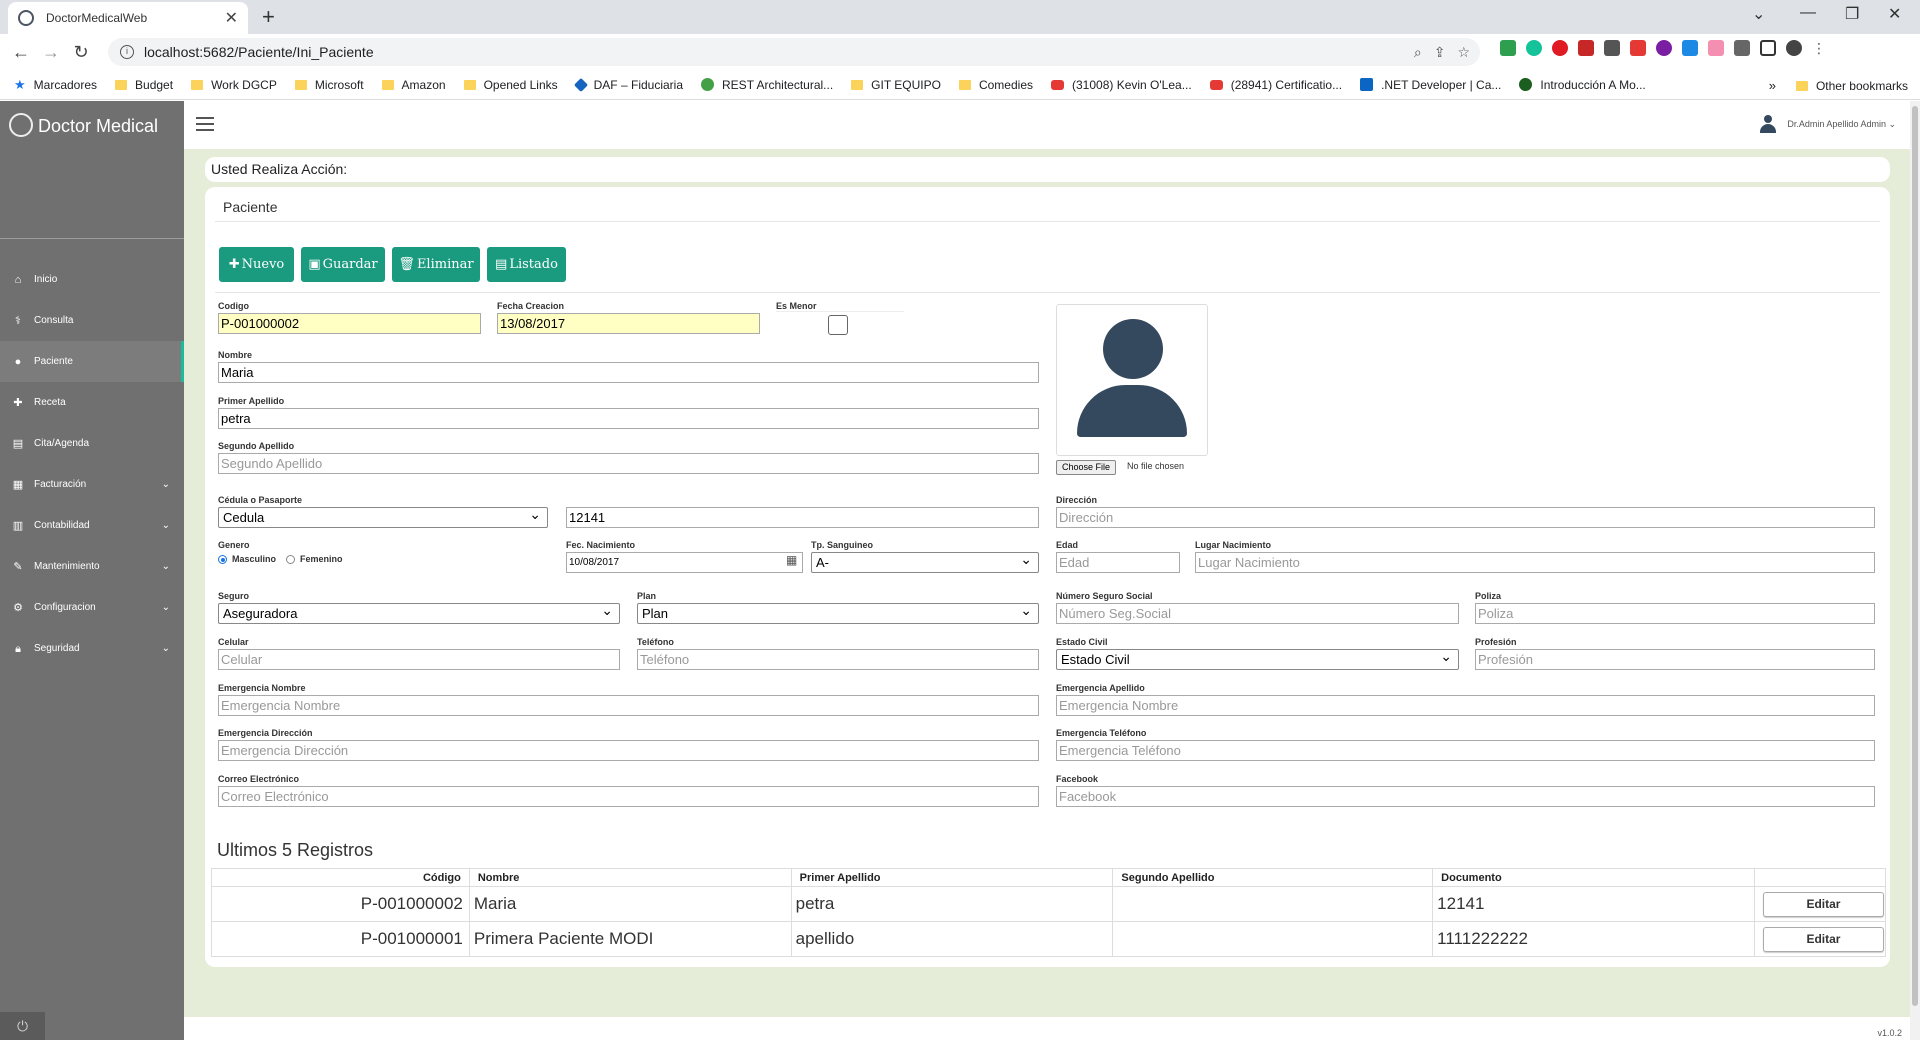  I want to click on codigo-field: P-001000002, so click(349, 323).